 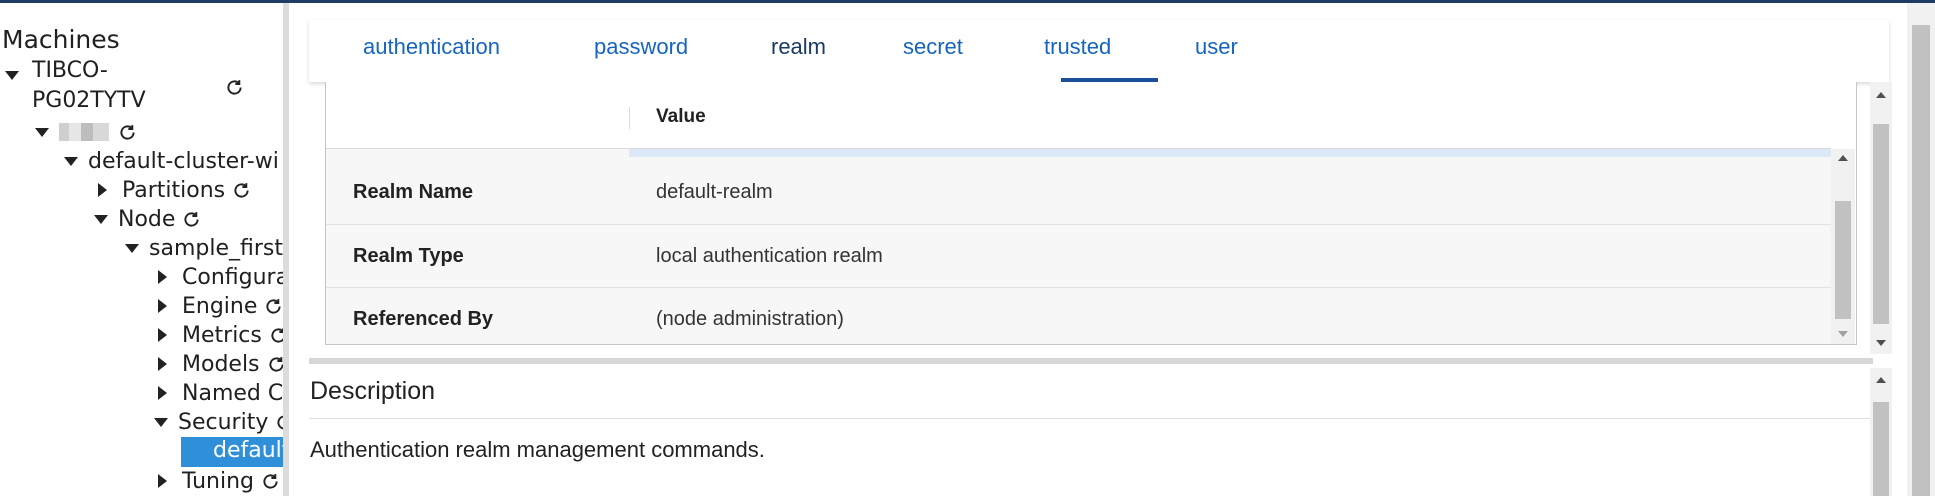 What do you see at coordinates (286, 249) in the screenshot?
I see `sidebar-resize-handle` at bounding box center [286, 249].